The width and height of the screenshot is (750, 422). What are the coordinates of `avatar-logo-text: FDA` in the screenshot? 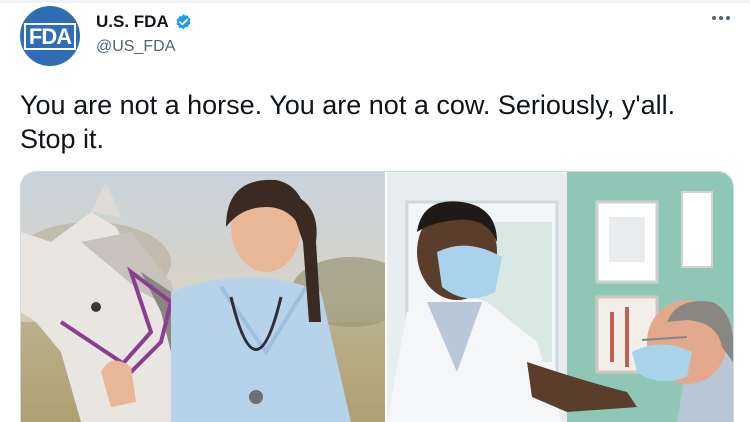 It's located at (50, 36).